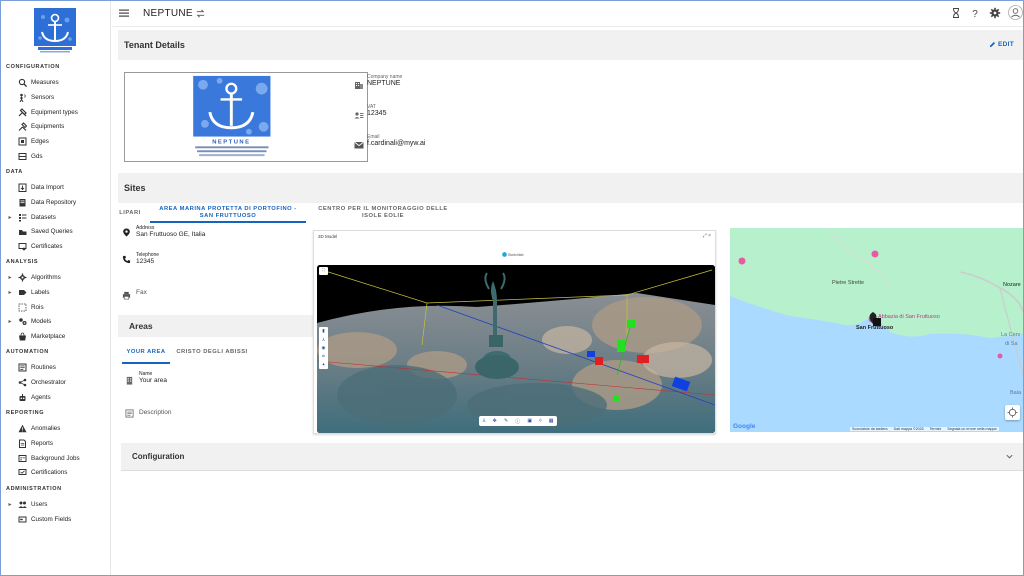 Image resolution: width=1024 pixels, height=576 pixels. What do you see at coordinates (55, 126) in the screenshot?
I see `sidebar-item-equipments: Equipments` at bounding box center [55, 126].